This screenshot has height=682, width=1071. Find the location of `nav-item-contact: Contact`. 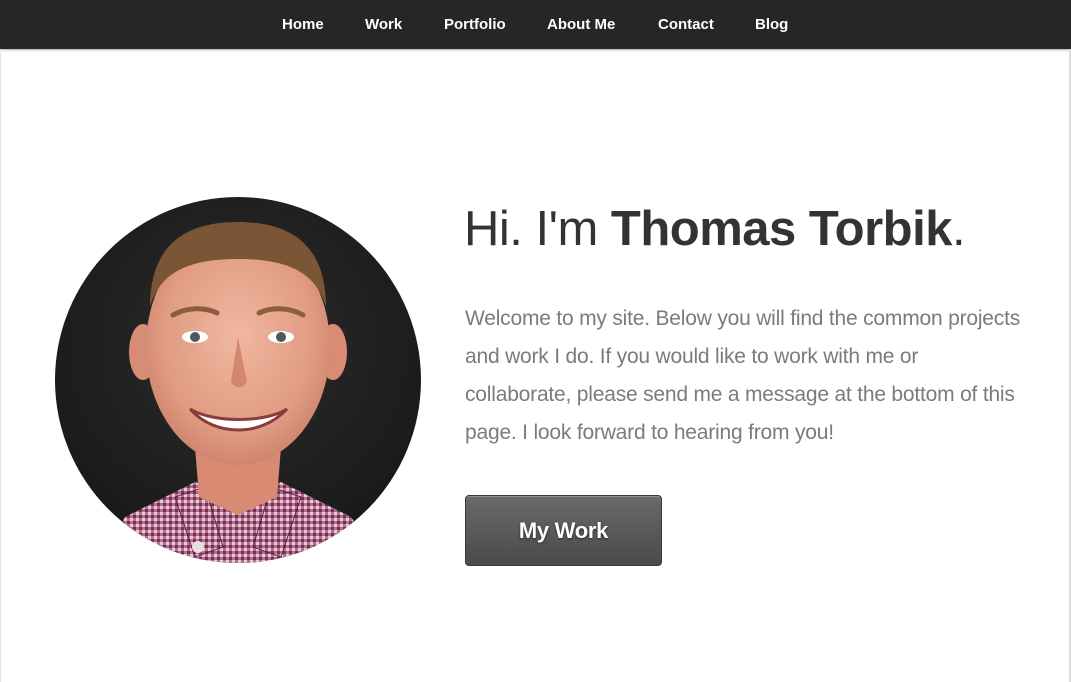

nav-item-contact: Contact is located at coordinates (686, 24).